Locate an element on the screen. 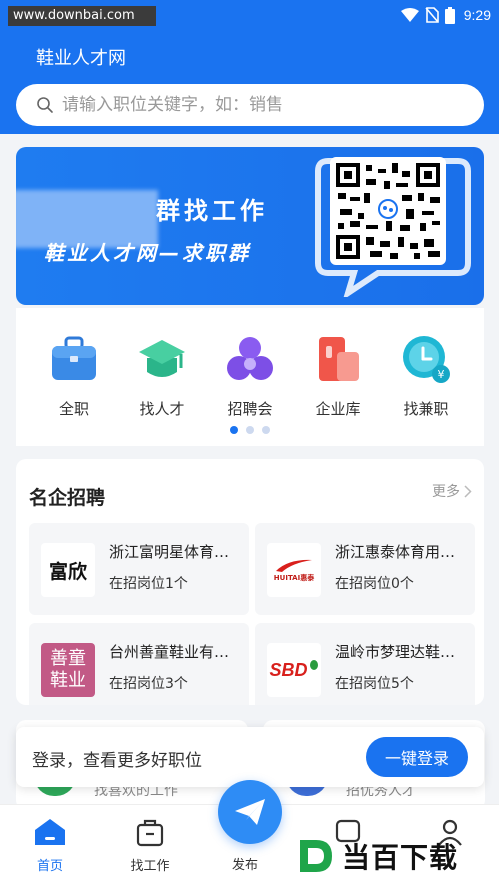 The image size is (499, 887). brand-logo-icon is located at coordinates (316, 856).